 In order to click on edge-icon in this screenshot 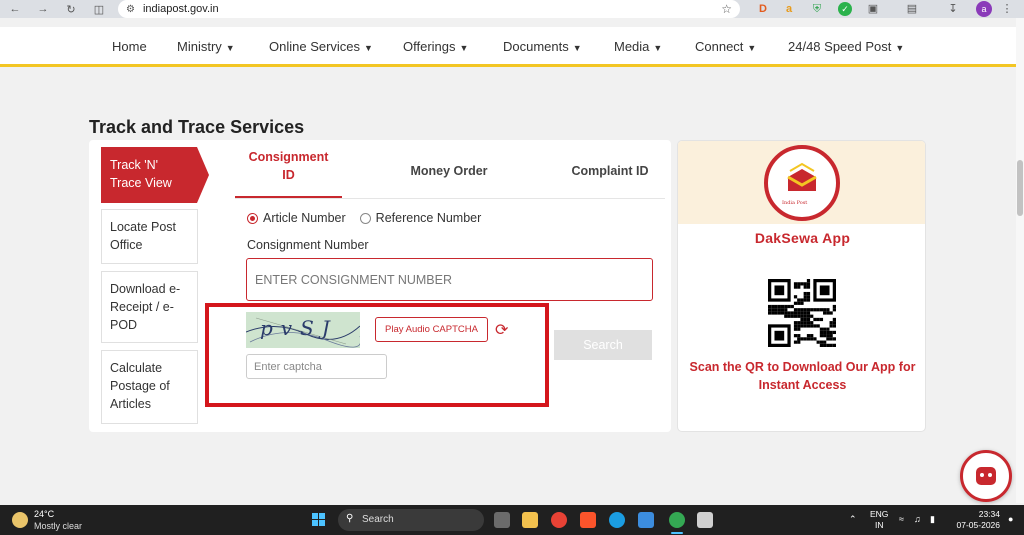, I will do `click(617, 520)`.